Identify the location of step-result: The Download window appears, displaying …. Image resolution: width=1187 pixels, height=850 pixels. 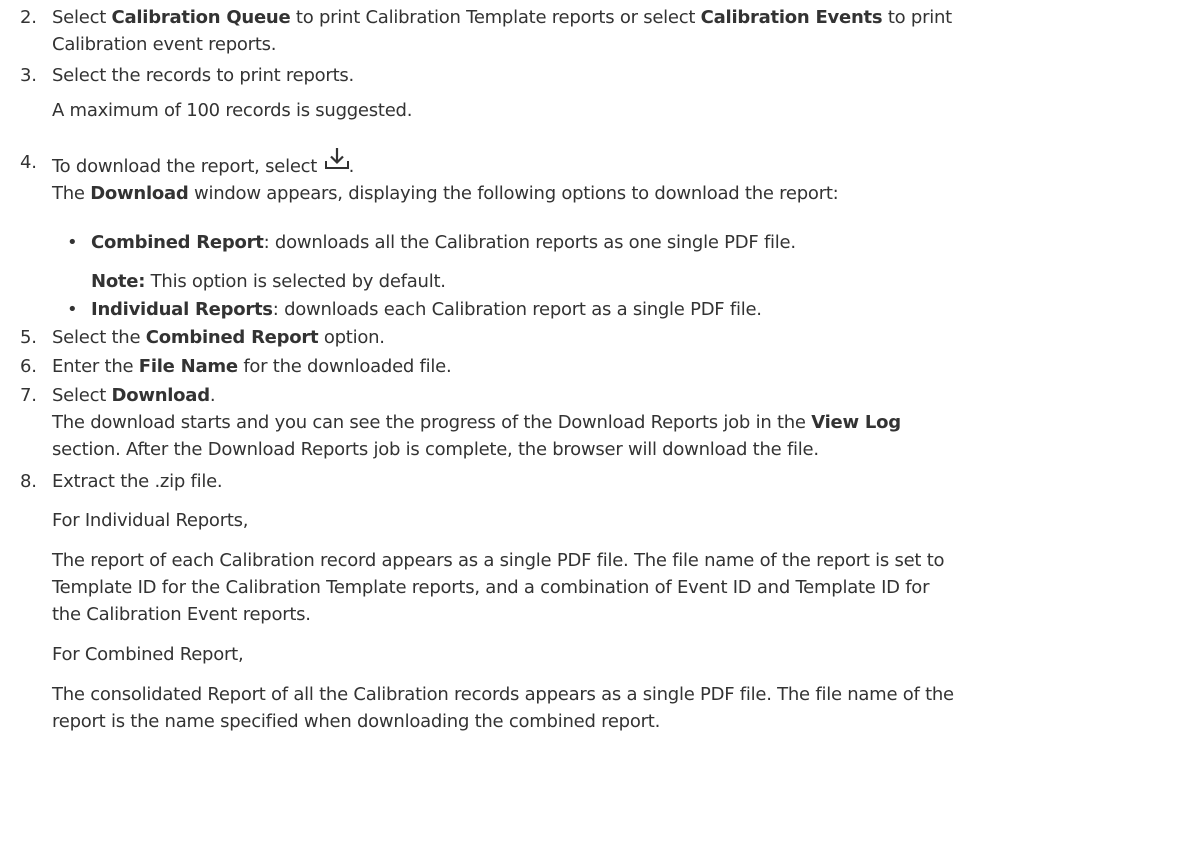
(445, 193).